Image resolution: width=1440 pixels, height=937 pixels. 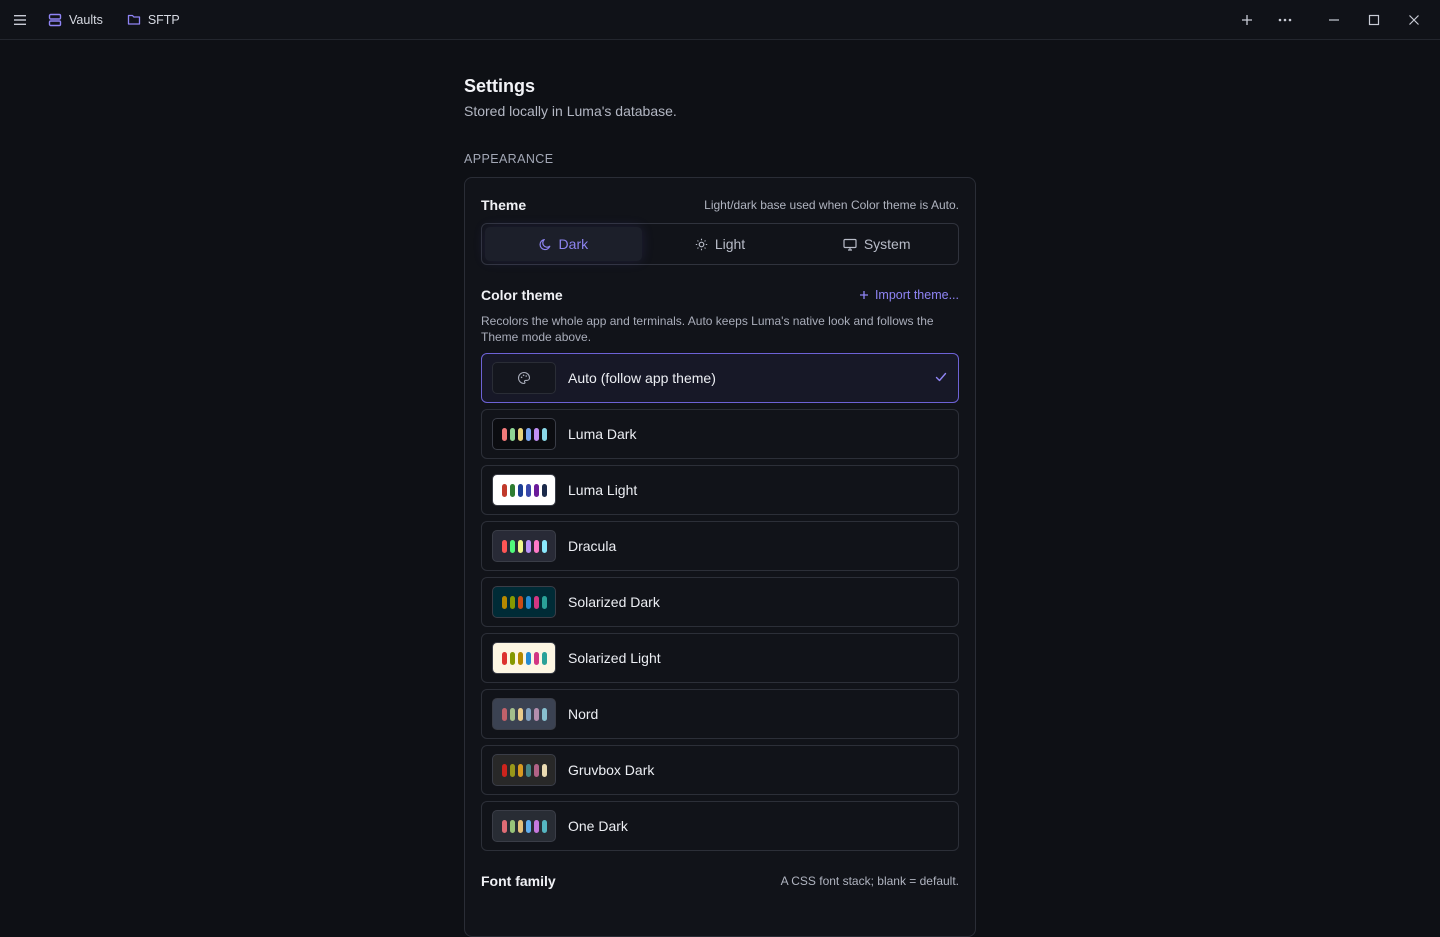 I want to click on close-window-button, so click(x=1414, y=20).